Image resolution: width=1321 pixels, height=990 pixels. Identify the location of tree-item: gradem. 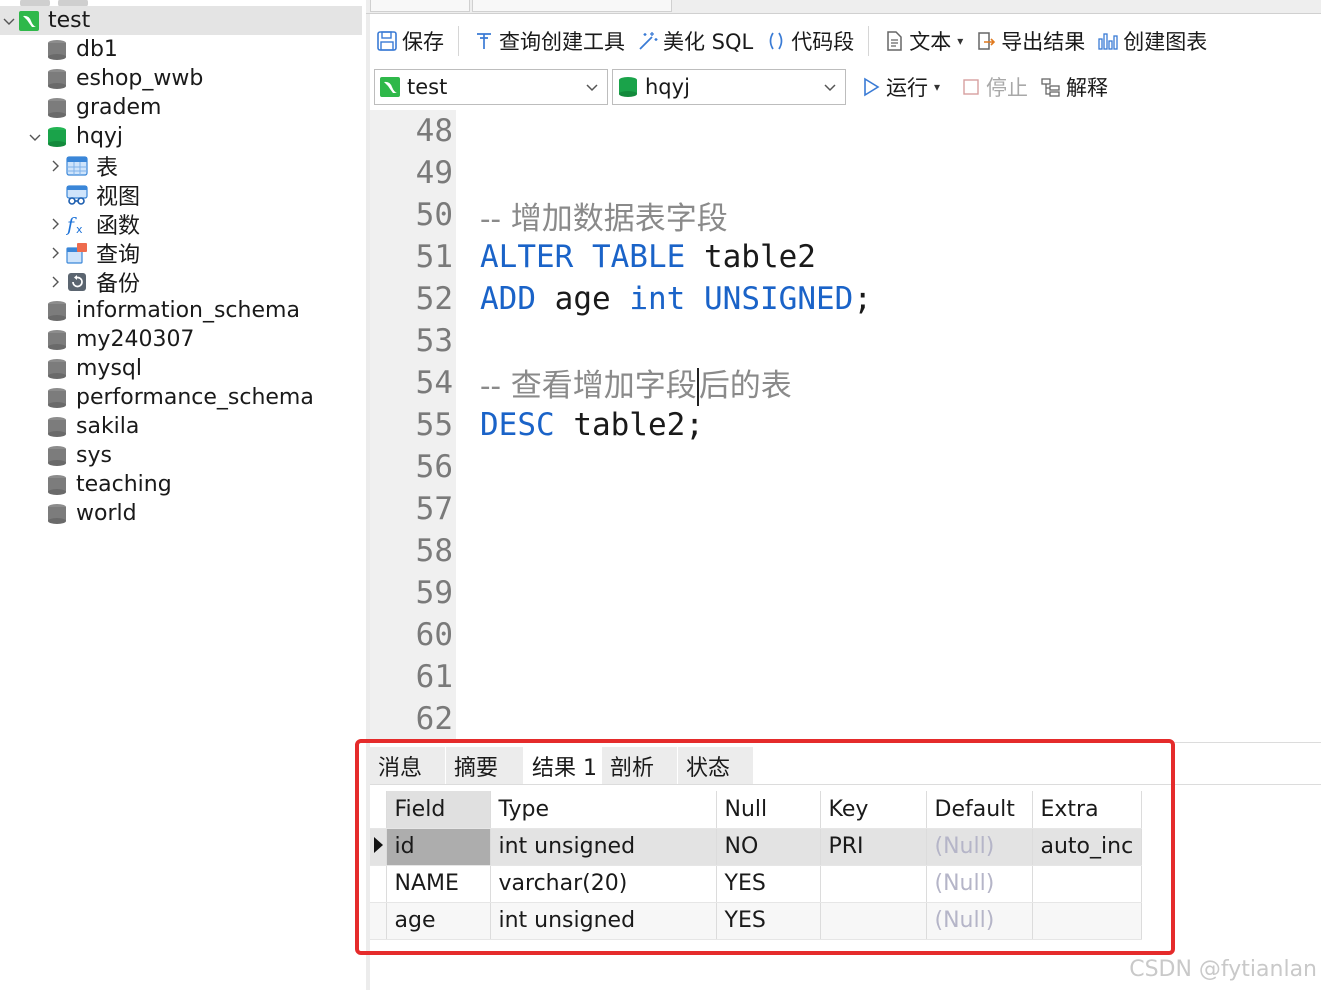
(80, 107).